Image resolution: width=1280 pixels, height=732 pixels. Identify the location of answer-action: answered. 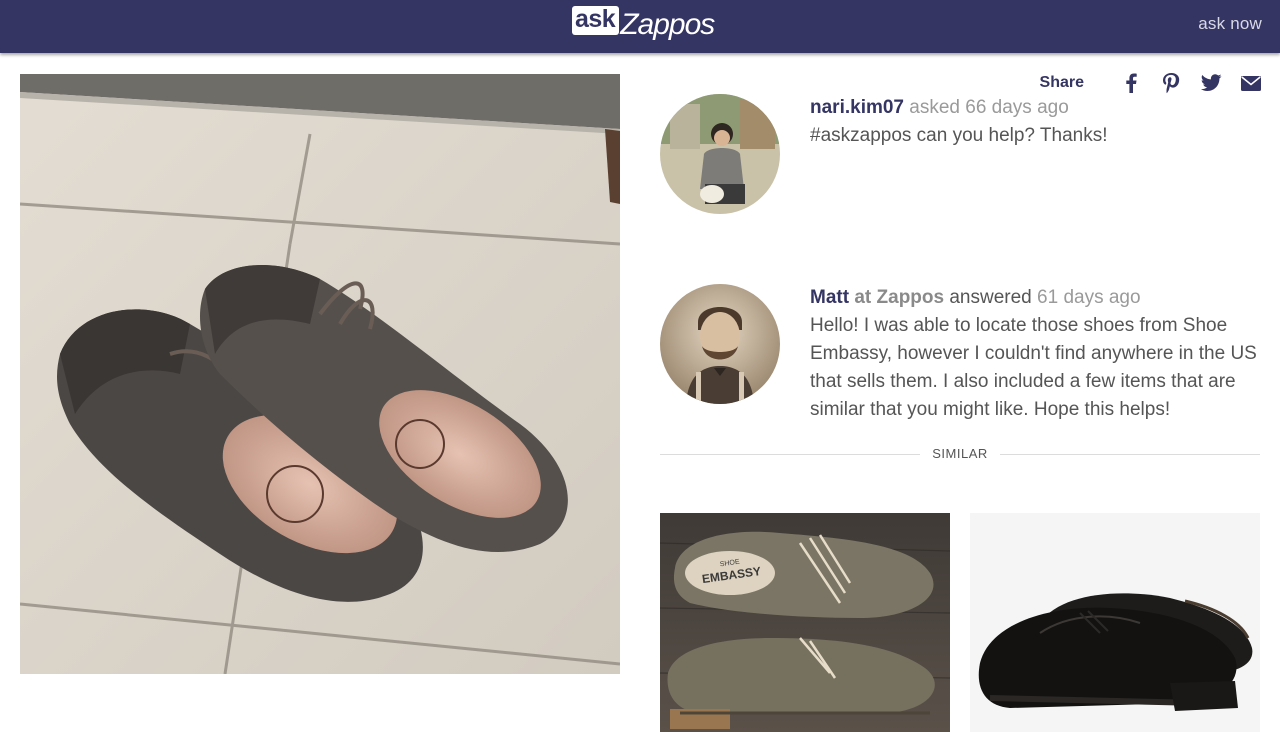
(990, 297).